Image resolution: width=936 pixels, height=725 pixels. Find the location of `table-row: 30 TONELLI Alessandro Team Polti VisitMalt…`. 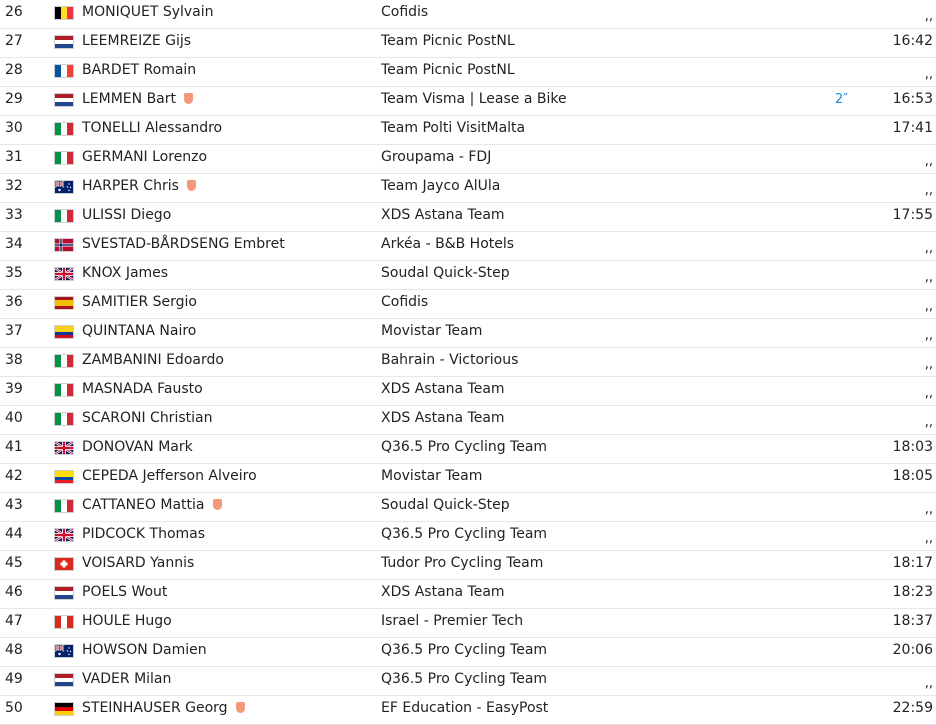

table-row: 30 TONELLI Alessandro Team Polti VisitMalt… is located at coordinates (468, 130).